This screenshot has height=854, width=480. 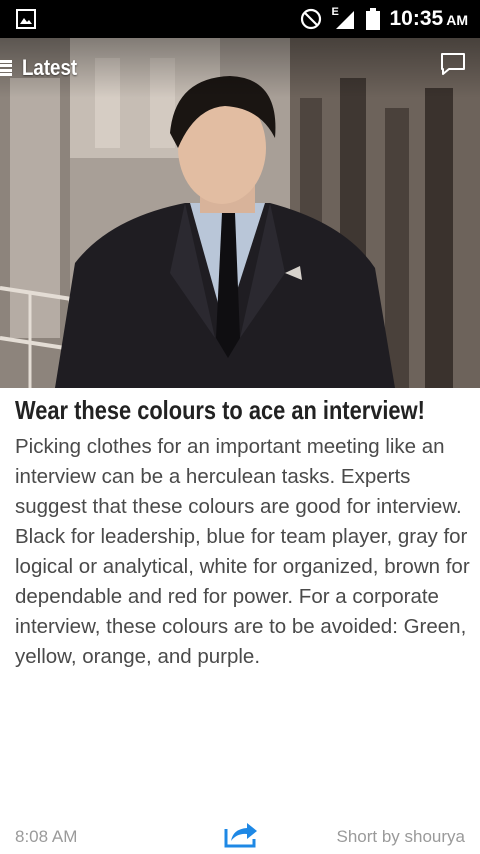 What do you see at coordinates (7, 68) in the screenshot?
I see `hamburger-icon` at bounding box center [7, 68].